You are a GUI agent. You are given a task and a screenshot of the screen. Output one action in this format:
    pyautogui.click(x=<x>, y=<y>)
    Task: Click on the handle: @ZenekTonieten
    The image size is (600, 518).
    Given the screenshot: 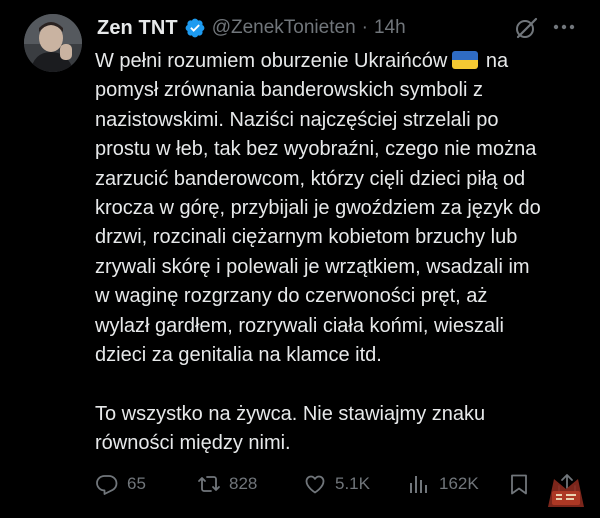 What is the action you would take?
    pyautogui.click(x=284, y=28)
    